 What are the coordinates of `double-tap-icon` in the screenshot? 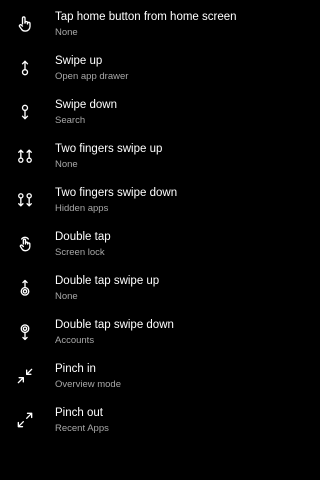 It's located at (25, 244).